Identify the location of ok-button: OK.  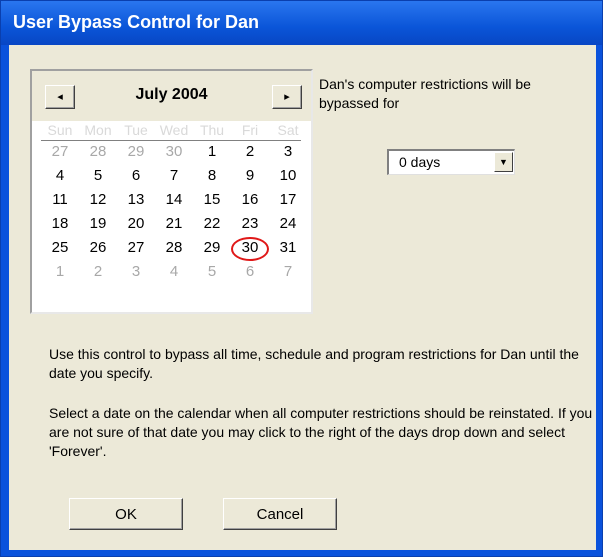
(126, 514).